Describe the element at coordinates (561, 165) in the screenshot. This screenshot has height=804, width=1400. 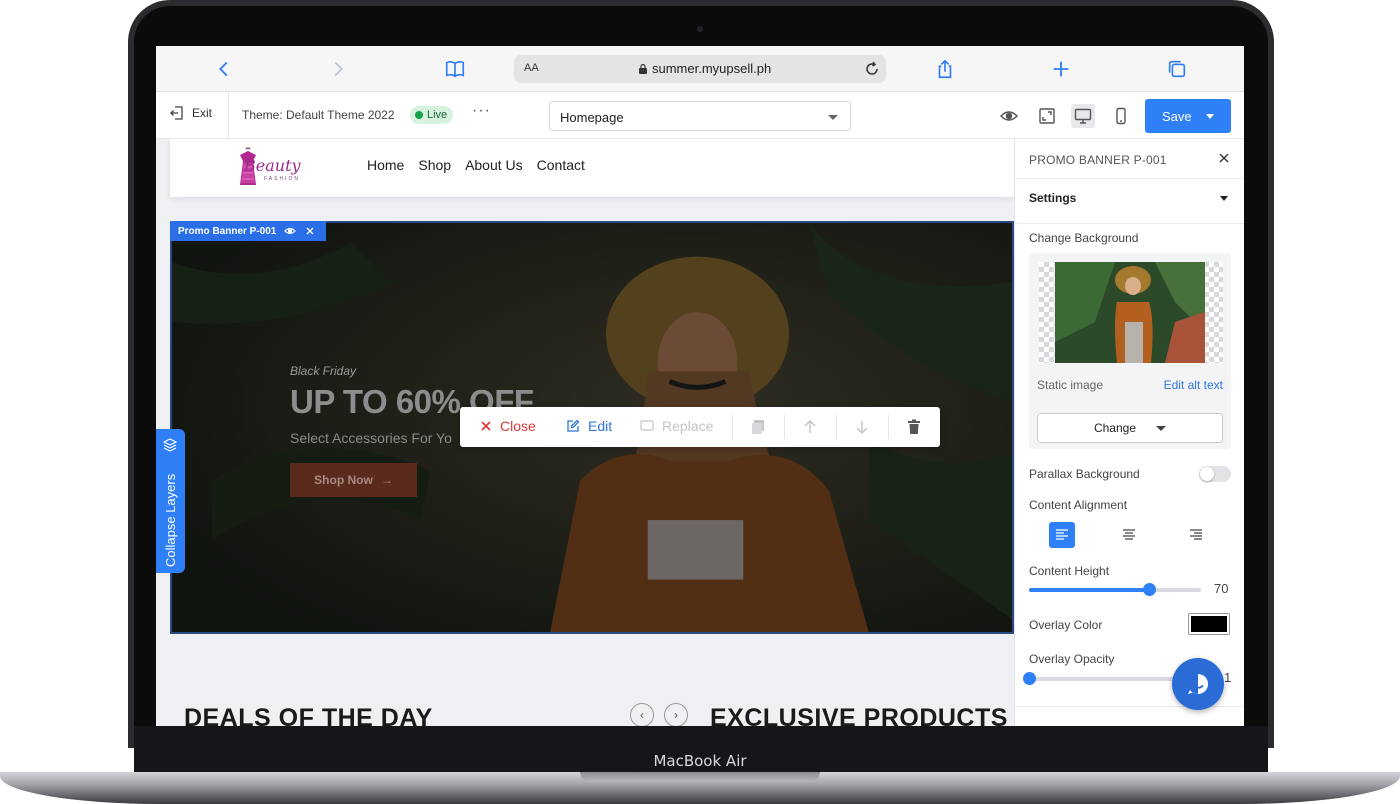
I see `nav-link-contact: Contact` at that location.